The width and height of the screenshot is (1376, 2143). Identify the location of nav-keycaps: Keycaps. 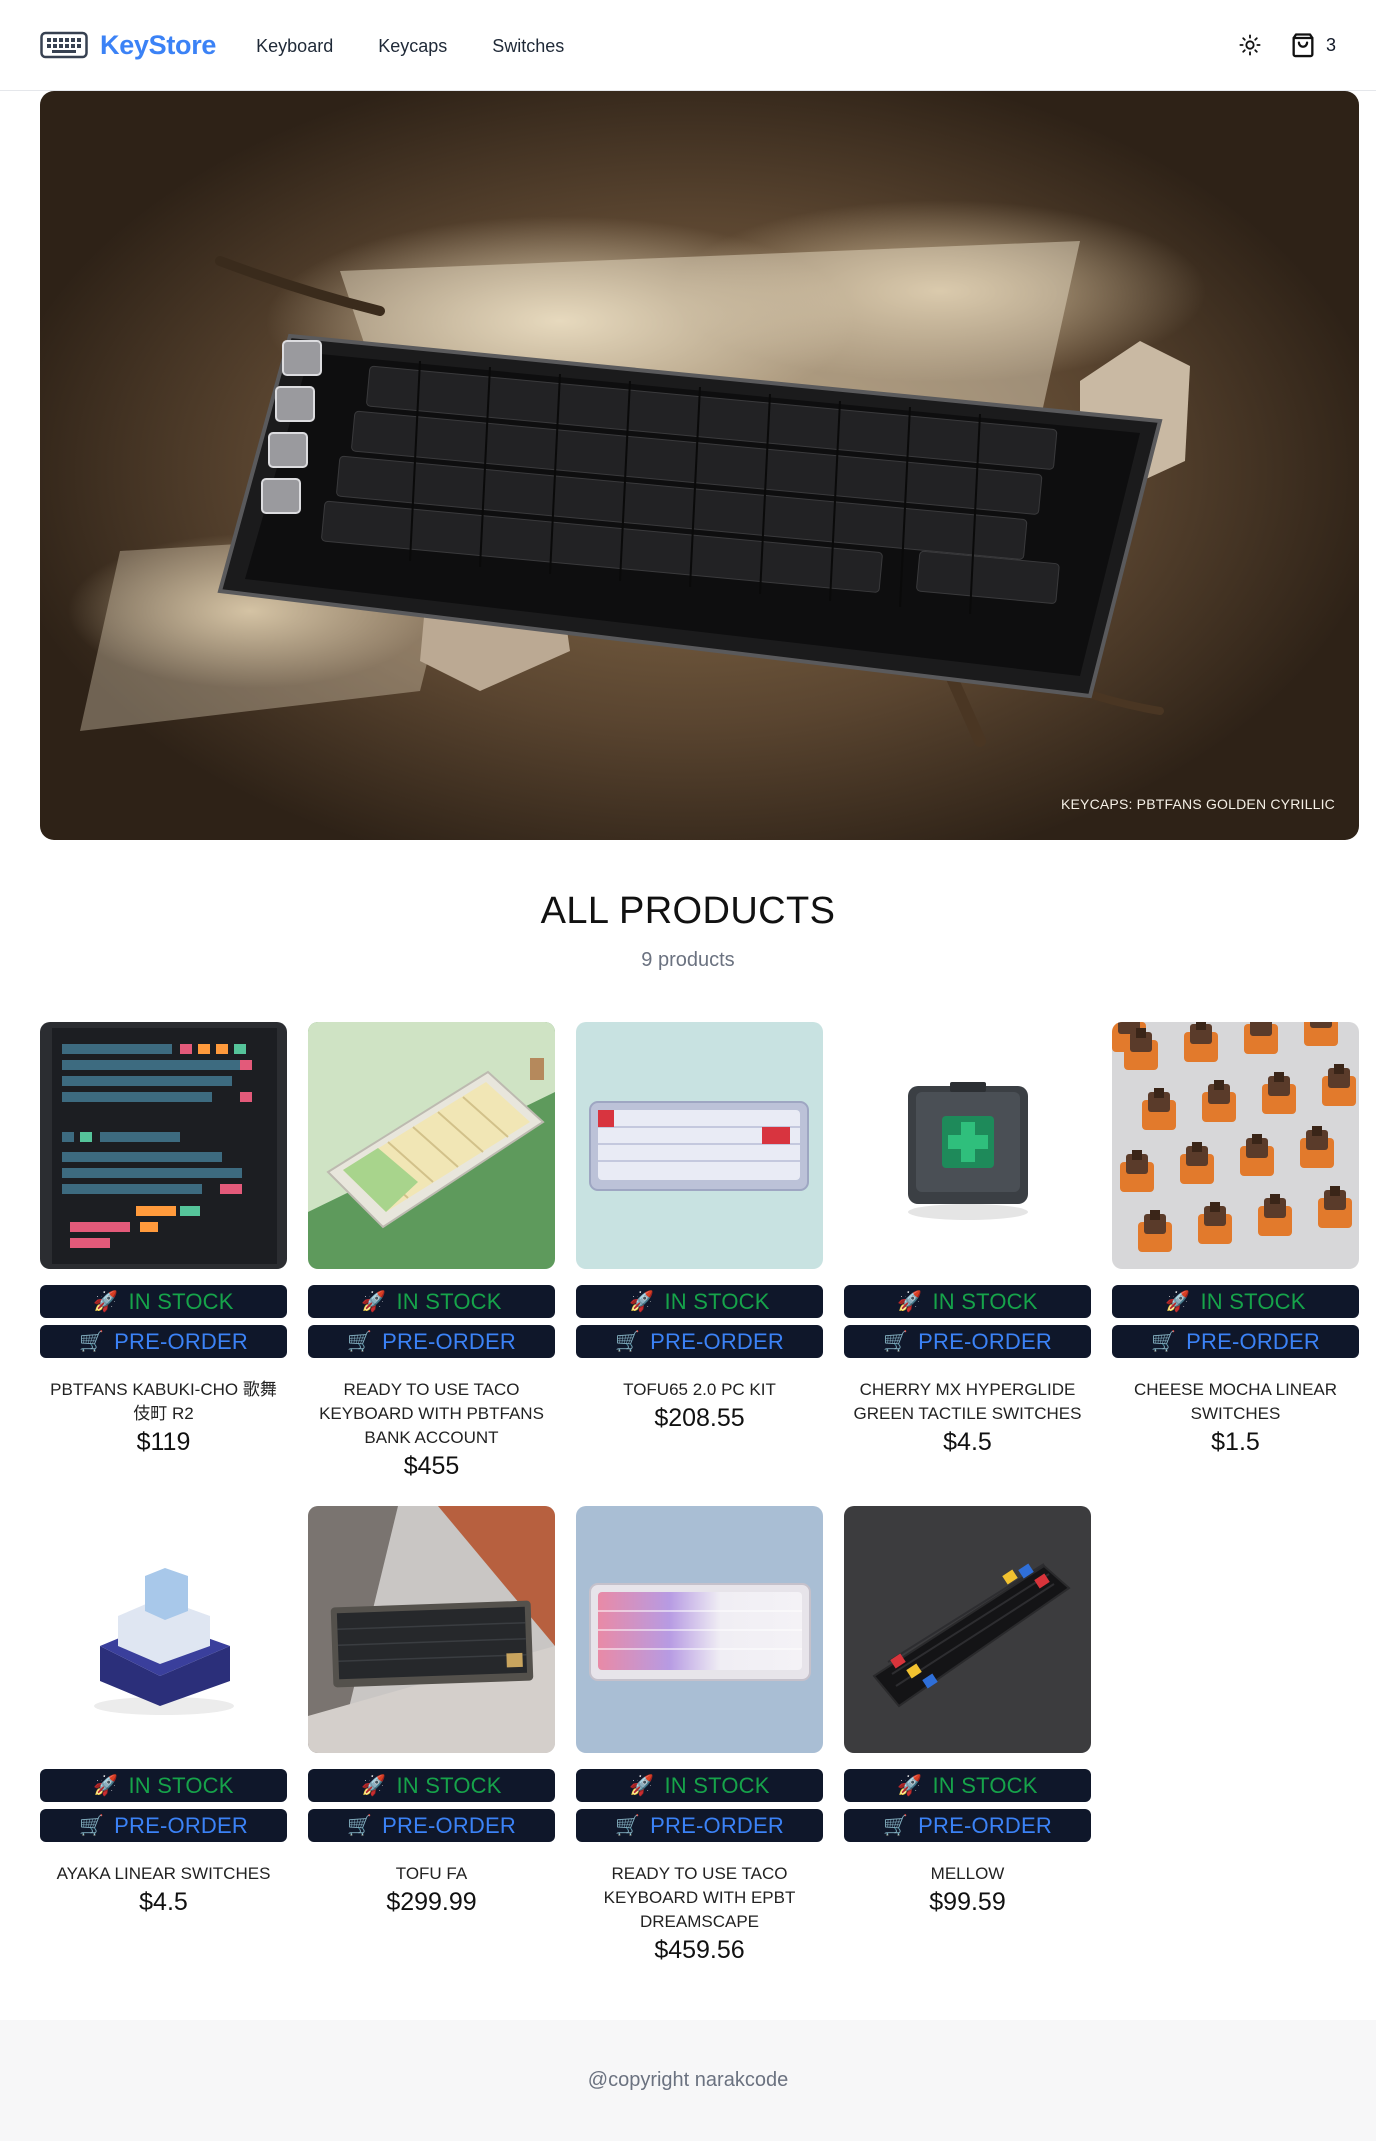
(412, 46).